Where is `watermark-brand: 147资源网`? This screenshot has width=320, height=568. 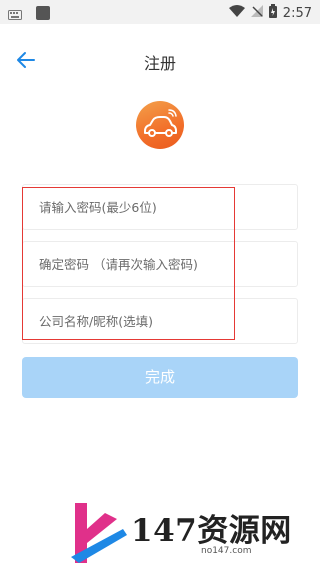
watermark-brand: 147资源网 is located at coordinates (211, 531).